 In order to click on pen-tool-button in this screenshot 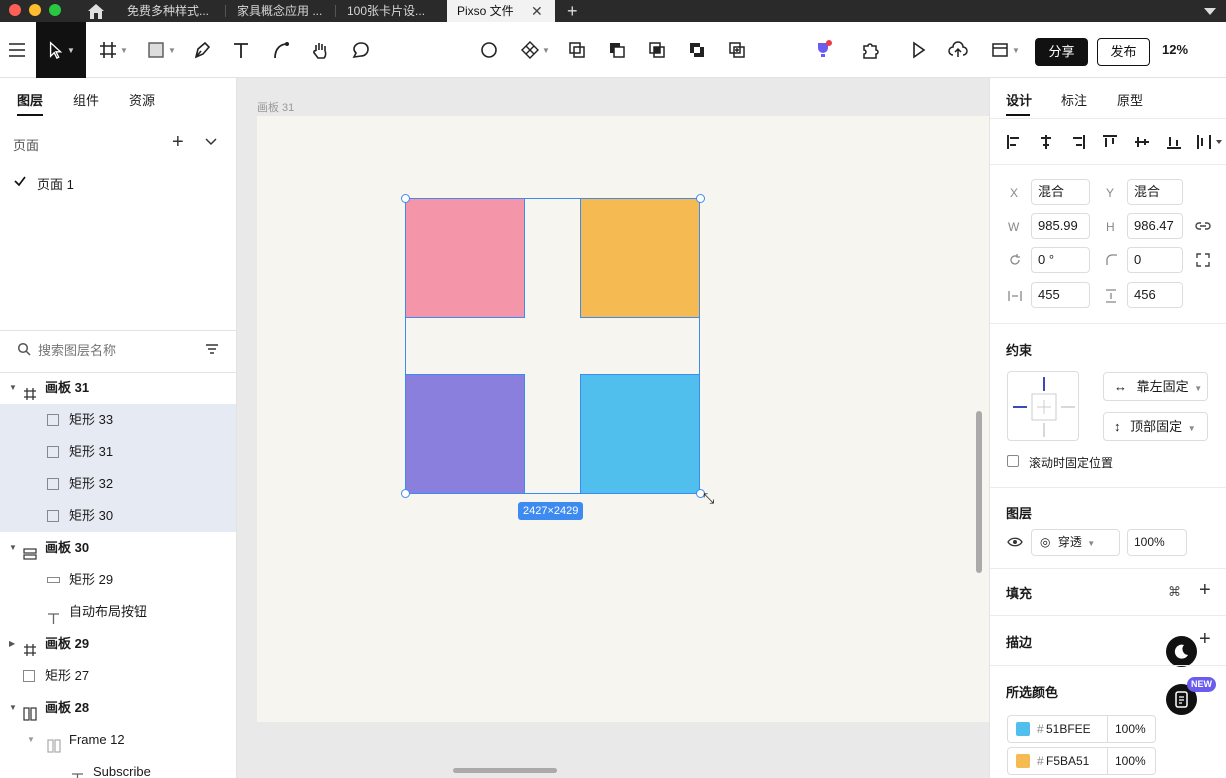, I will do `click(202, 50)`.